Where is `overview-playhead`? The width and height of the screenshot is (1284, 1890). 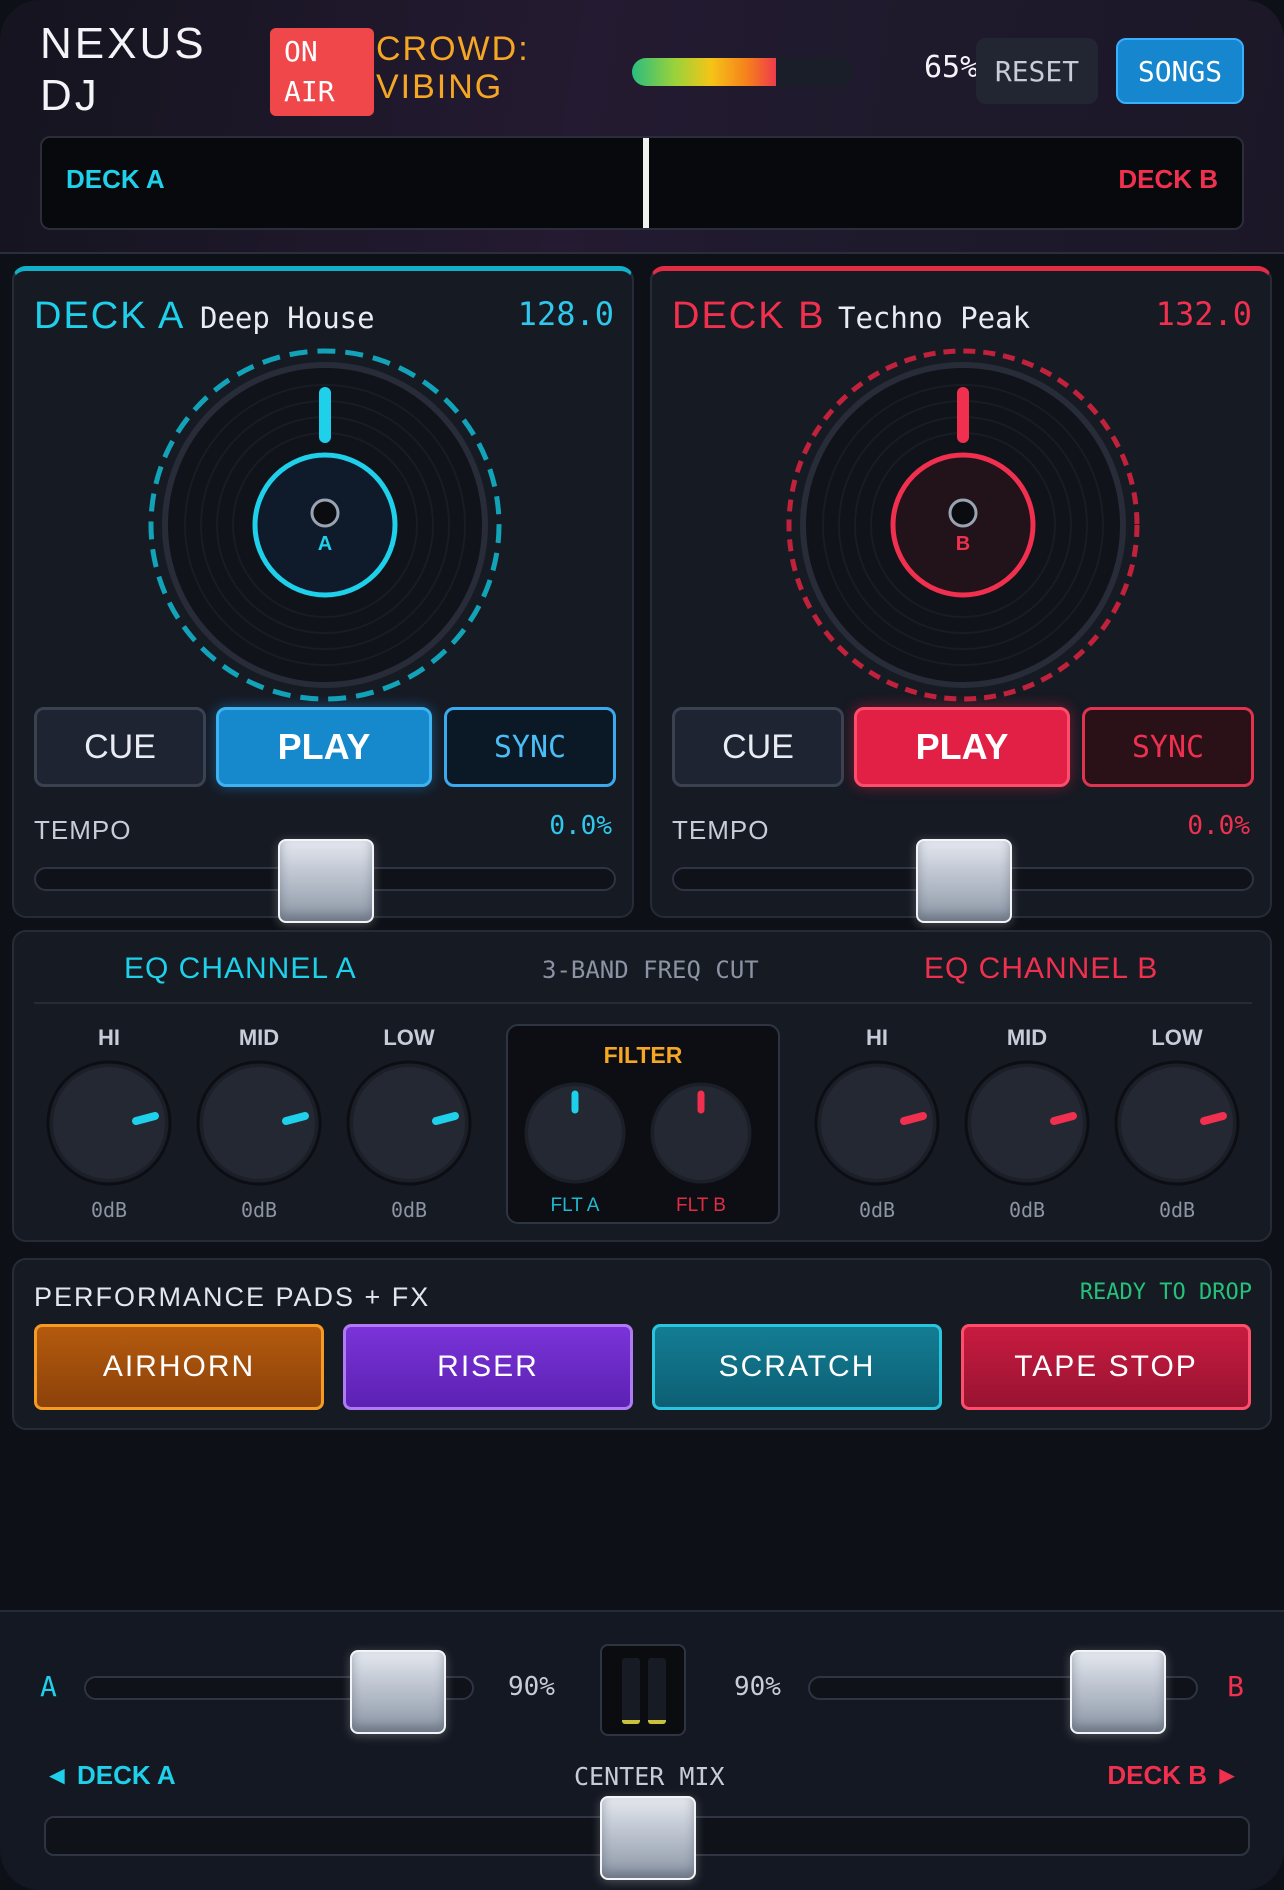
overview-playhead is located at coordinates (646, 183).